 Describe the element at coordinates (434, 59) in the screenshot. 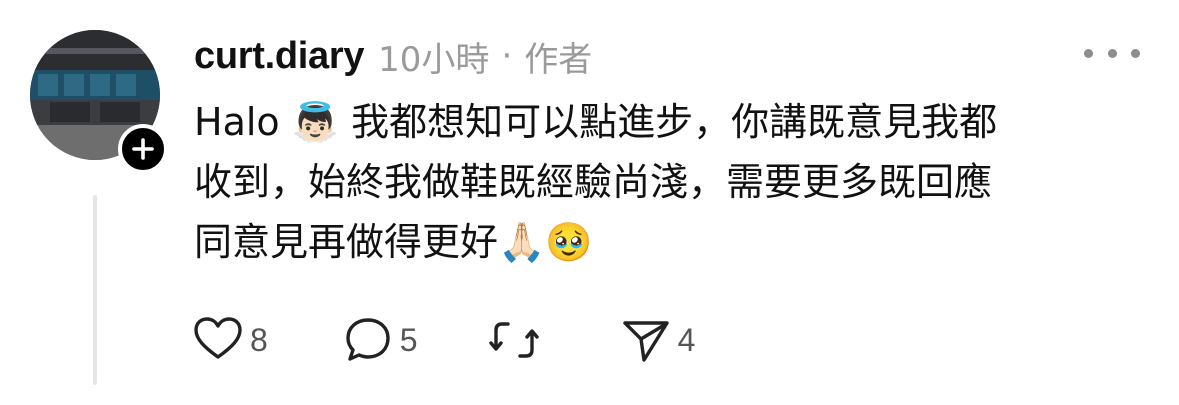

I see `timestamp: 10小時` at that location.